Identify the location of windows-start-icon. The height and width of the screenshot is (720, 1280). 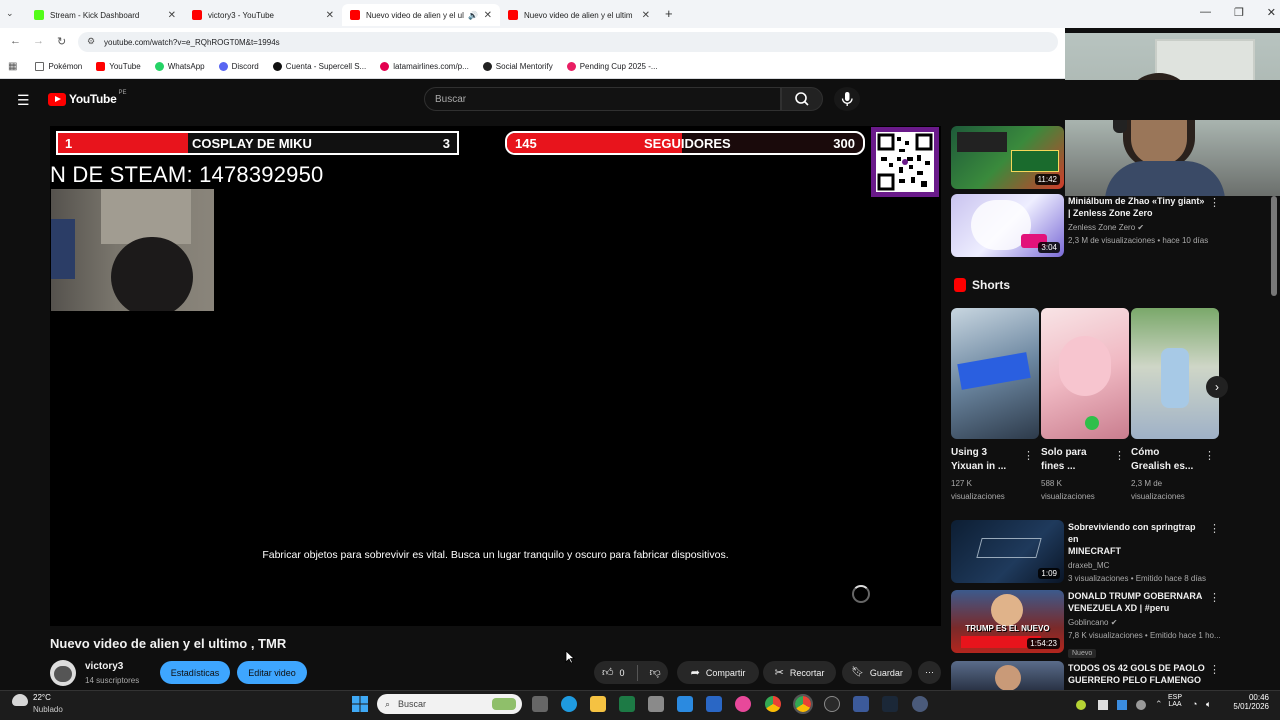
(360, 704).